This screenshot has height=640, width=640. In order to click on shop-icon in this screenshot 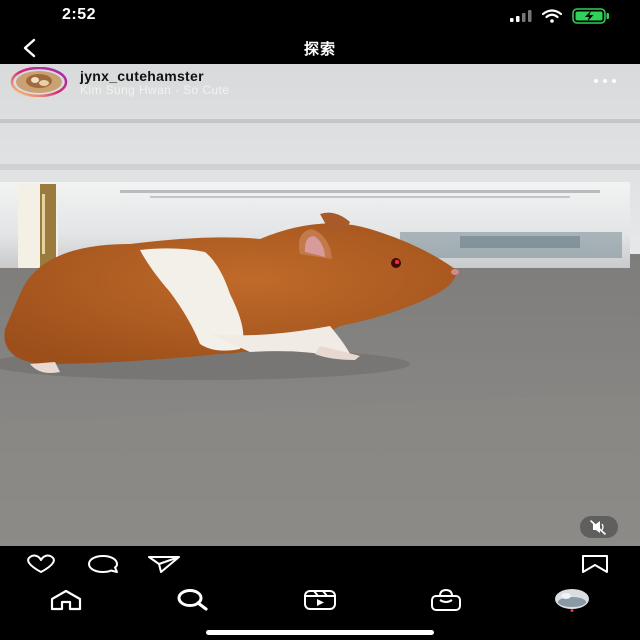, I will do `click(446, 599)`.